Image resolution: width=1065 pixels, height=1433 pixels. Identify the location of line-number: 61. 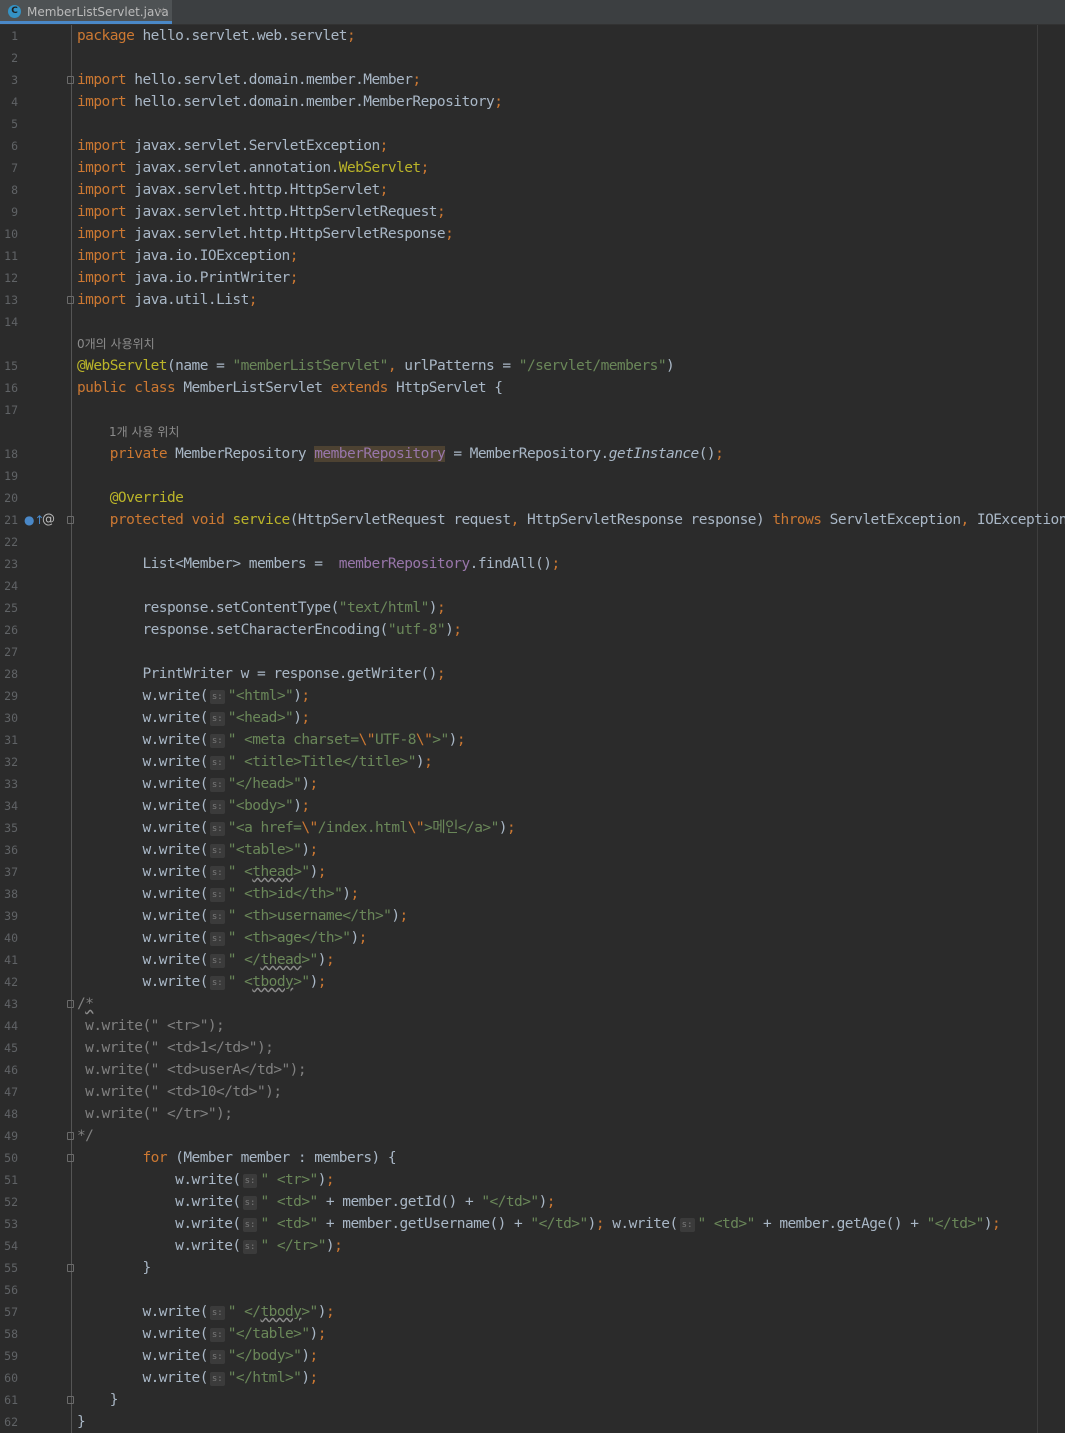
(11, 1400).